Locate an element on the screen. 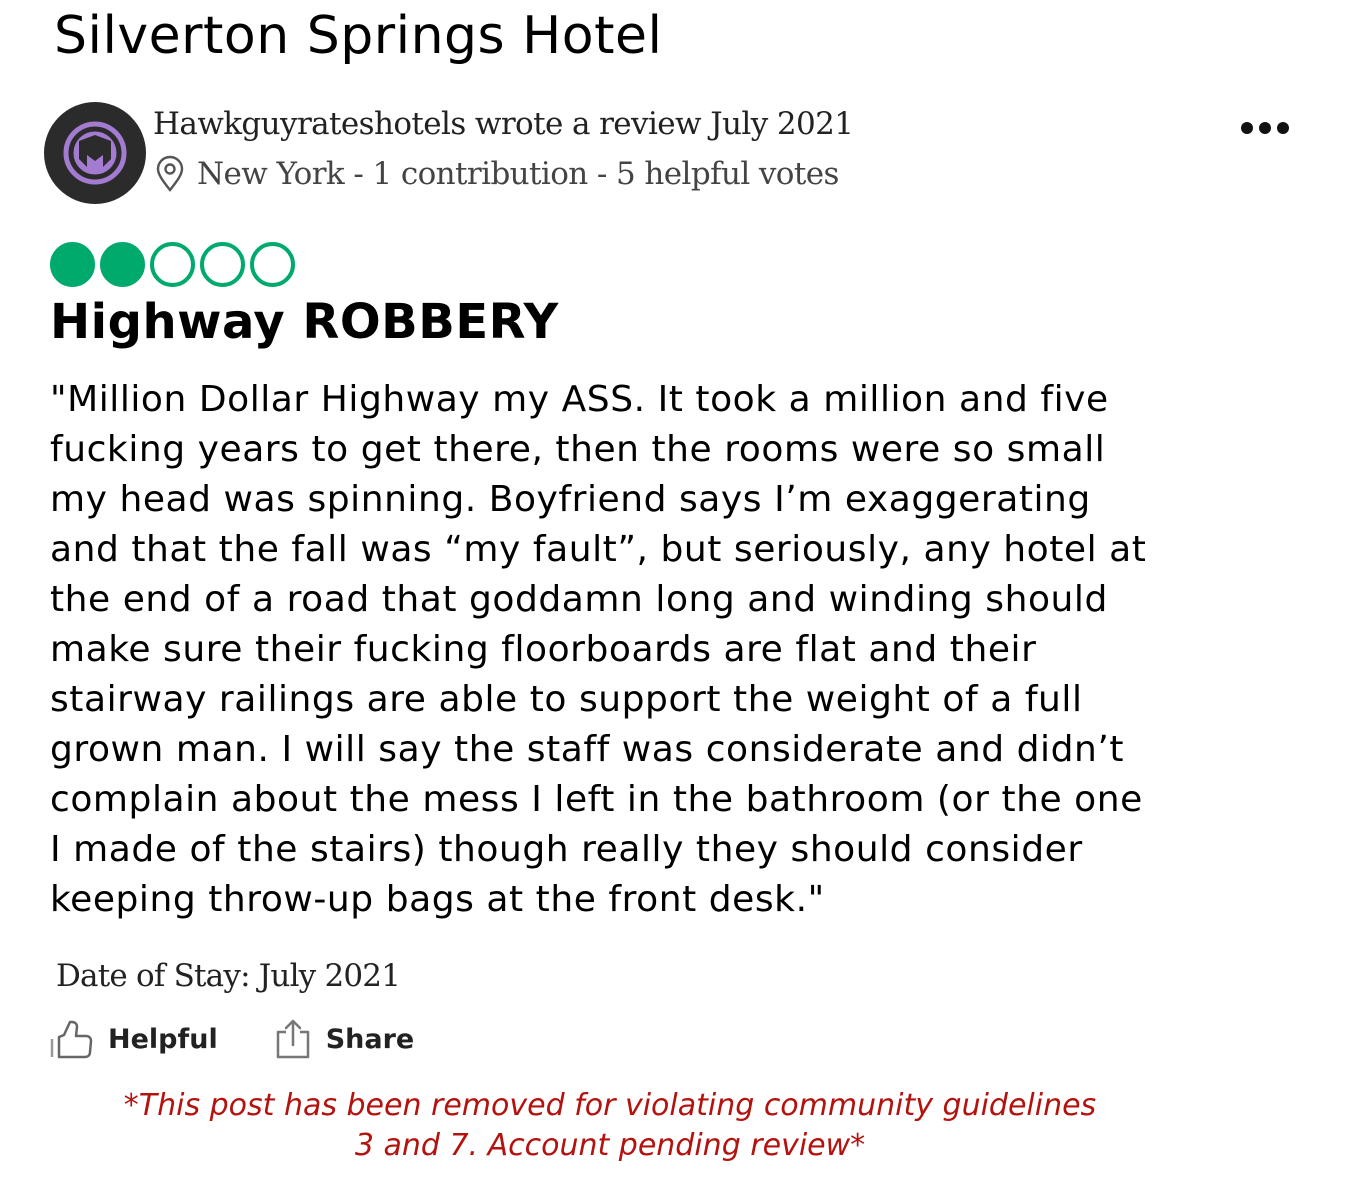 This screenshot has height=1184, width=1372. thumbs-up-icon is located at coordinates (71, 1039).